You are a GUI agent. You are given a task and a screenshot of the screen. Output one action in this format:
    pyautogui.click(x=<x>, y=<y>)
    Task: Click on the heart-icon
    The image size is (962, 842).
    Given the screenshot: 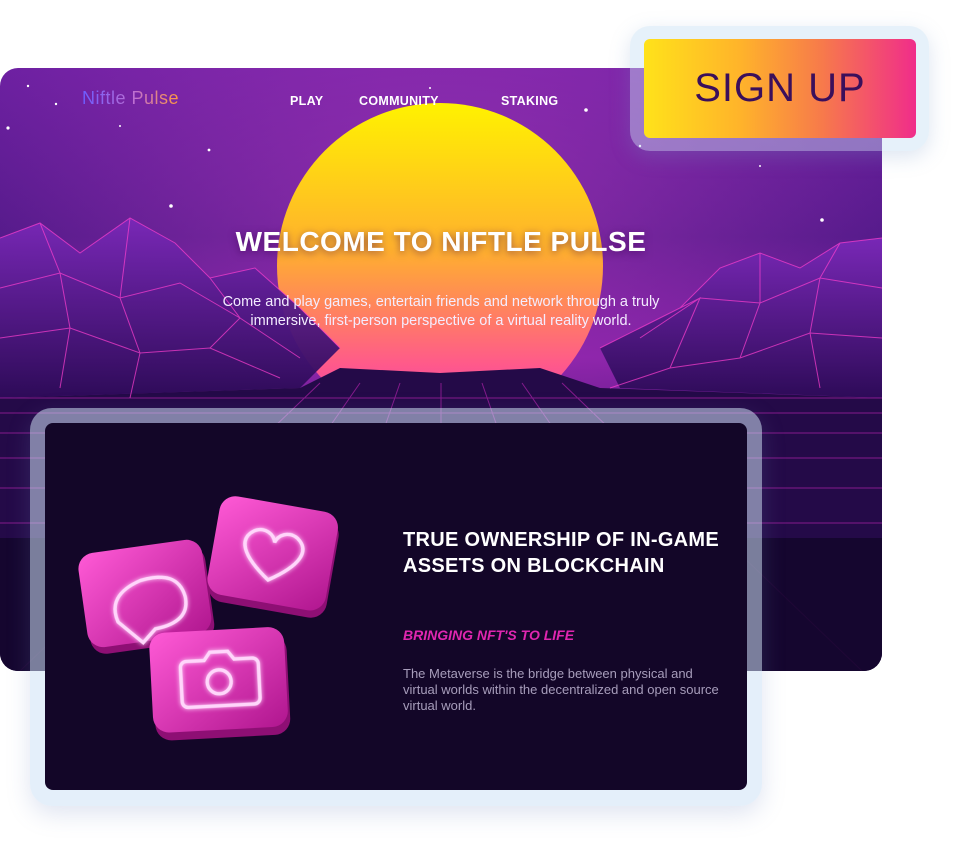 What is the action you would take?
    pyautogui.click(x=273, y=557)
    